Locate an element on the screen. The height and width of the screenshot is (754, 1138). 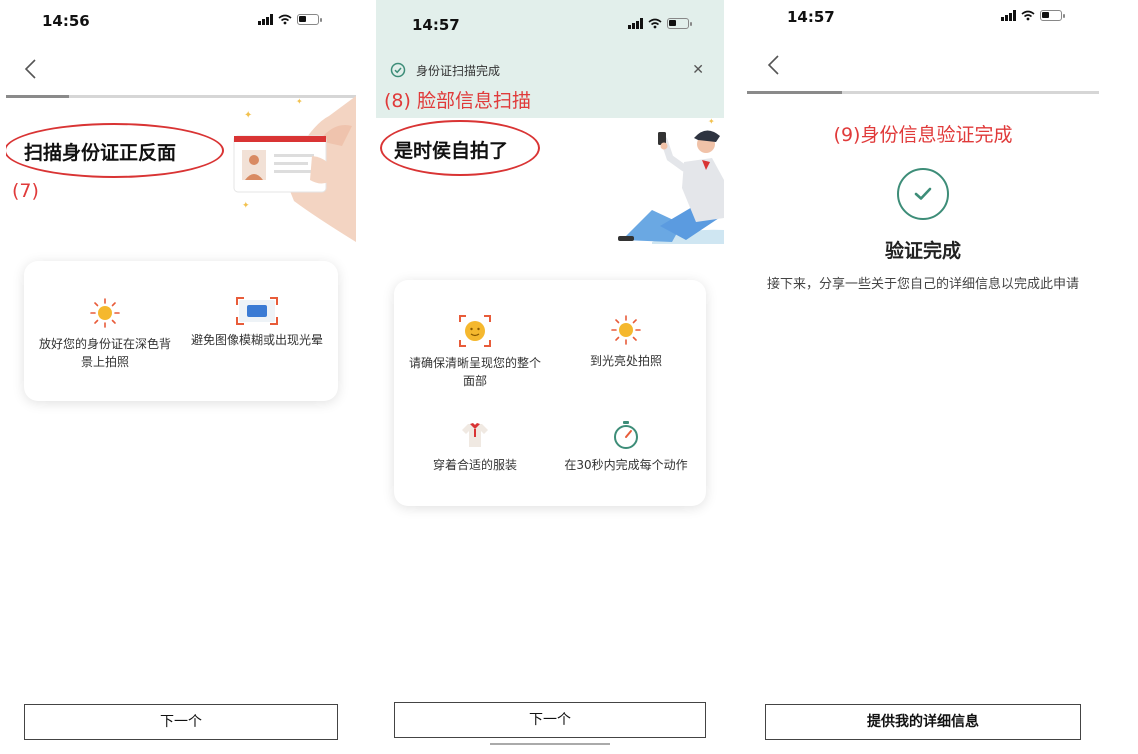
tip-item: 在30秒内完成每个动作 is located at coordinates (626, 447).